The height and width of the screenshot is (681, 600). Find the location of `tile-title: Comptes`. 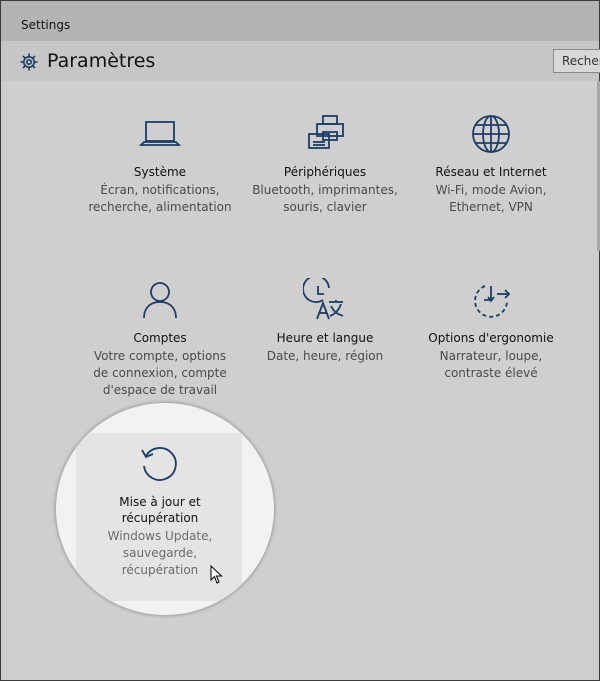

tile-title: Comptes is located at coordinates (160, 338).